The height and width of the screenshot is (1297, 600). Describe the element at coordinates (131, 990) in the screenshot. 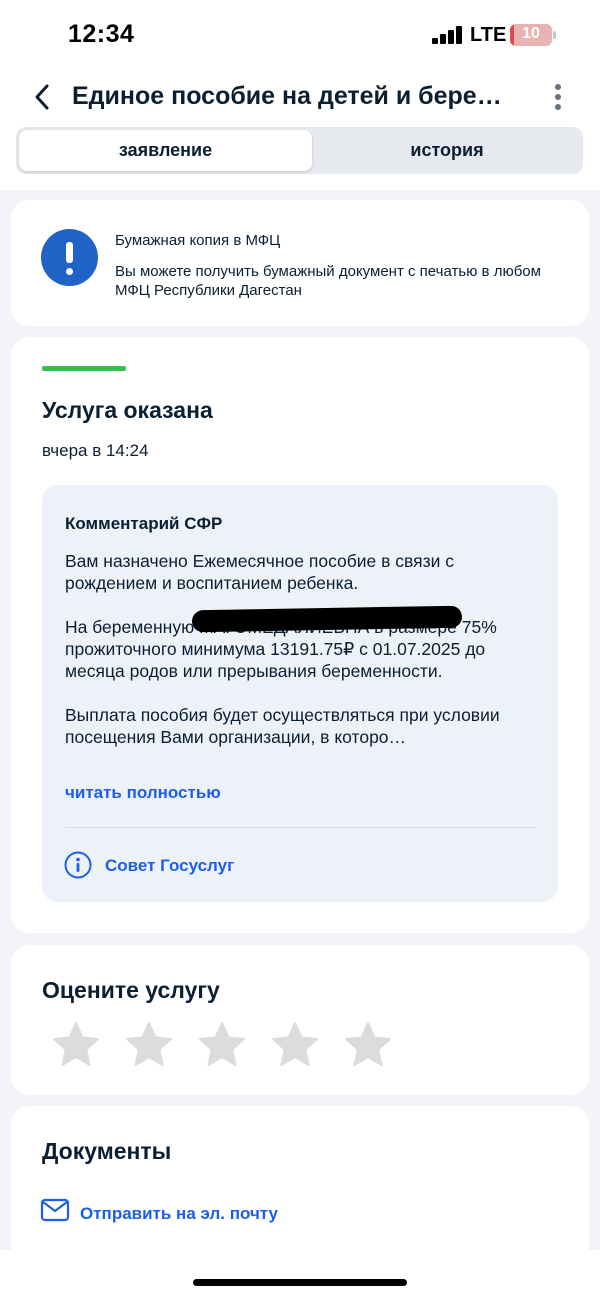

I see `rating-title: Оцените услугу` at that location.